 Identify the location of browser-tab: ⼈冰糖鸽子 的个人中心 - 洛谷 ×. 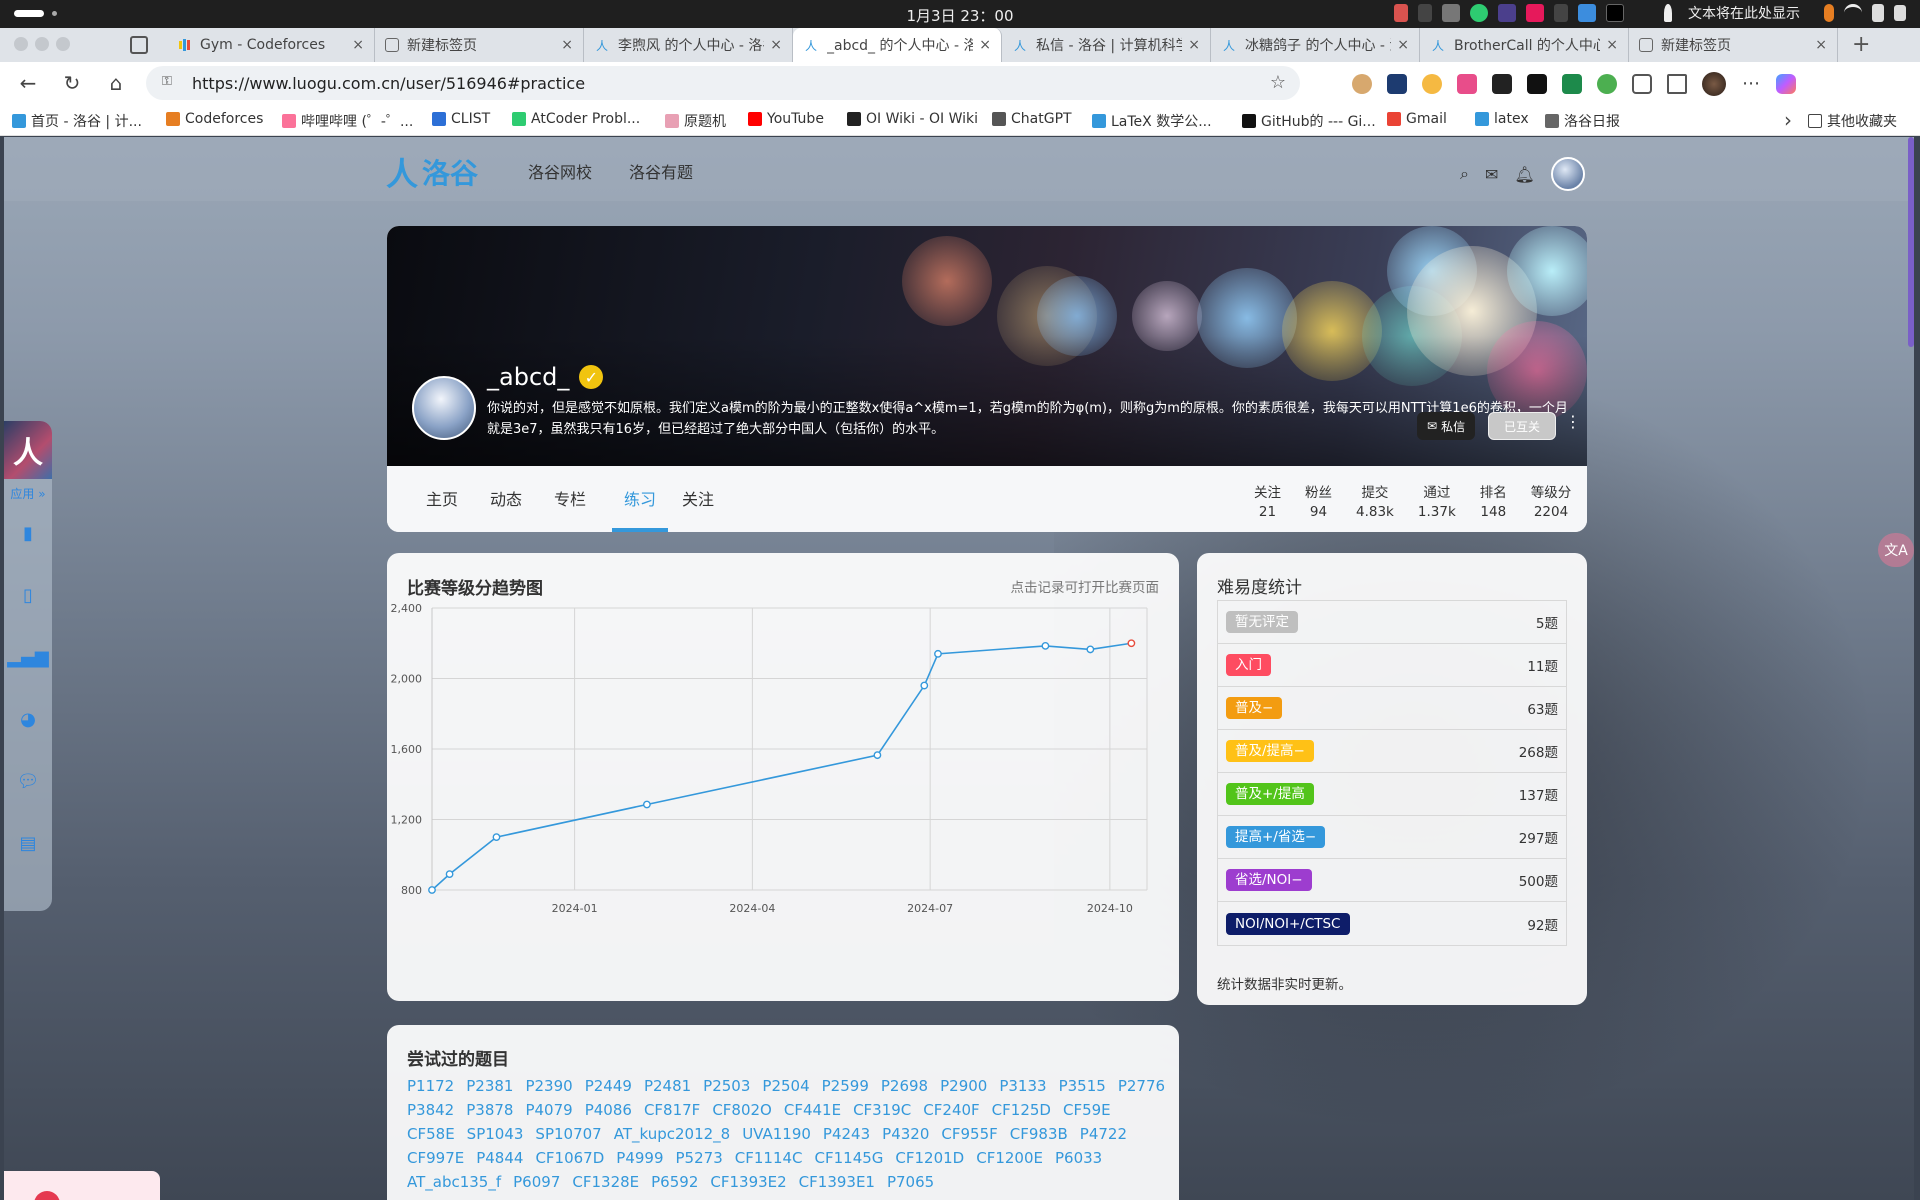
(1315, 45).